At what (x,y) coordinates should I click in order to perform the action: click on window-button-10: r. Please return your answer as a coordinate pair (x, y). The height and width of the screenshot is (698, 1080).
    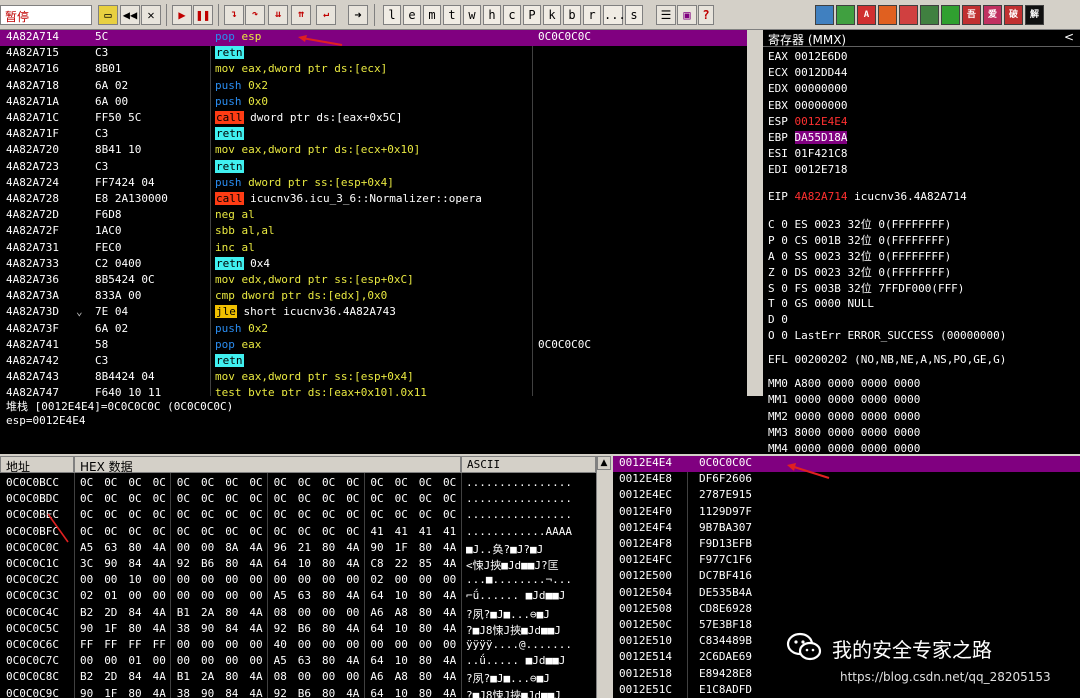
    Looking at the image, I should click on (592, 15).